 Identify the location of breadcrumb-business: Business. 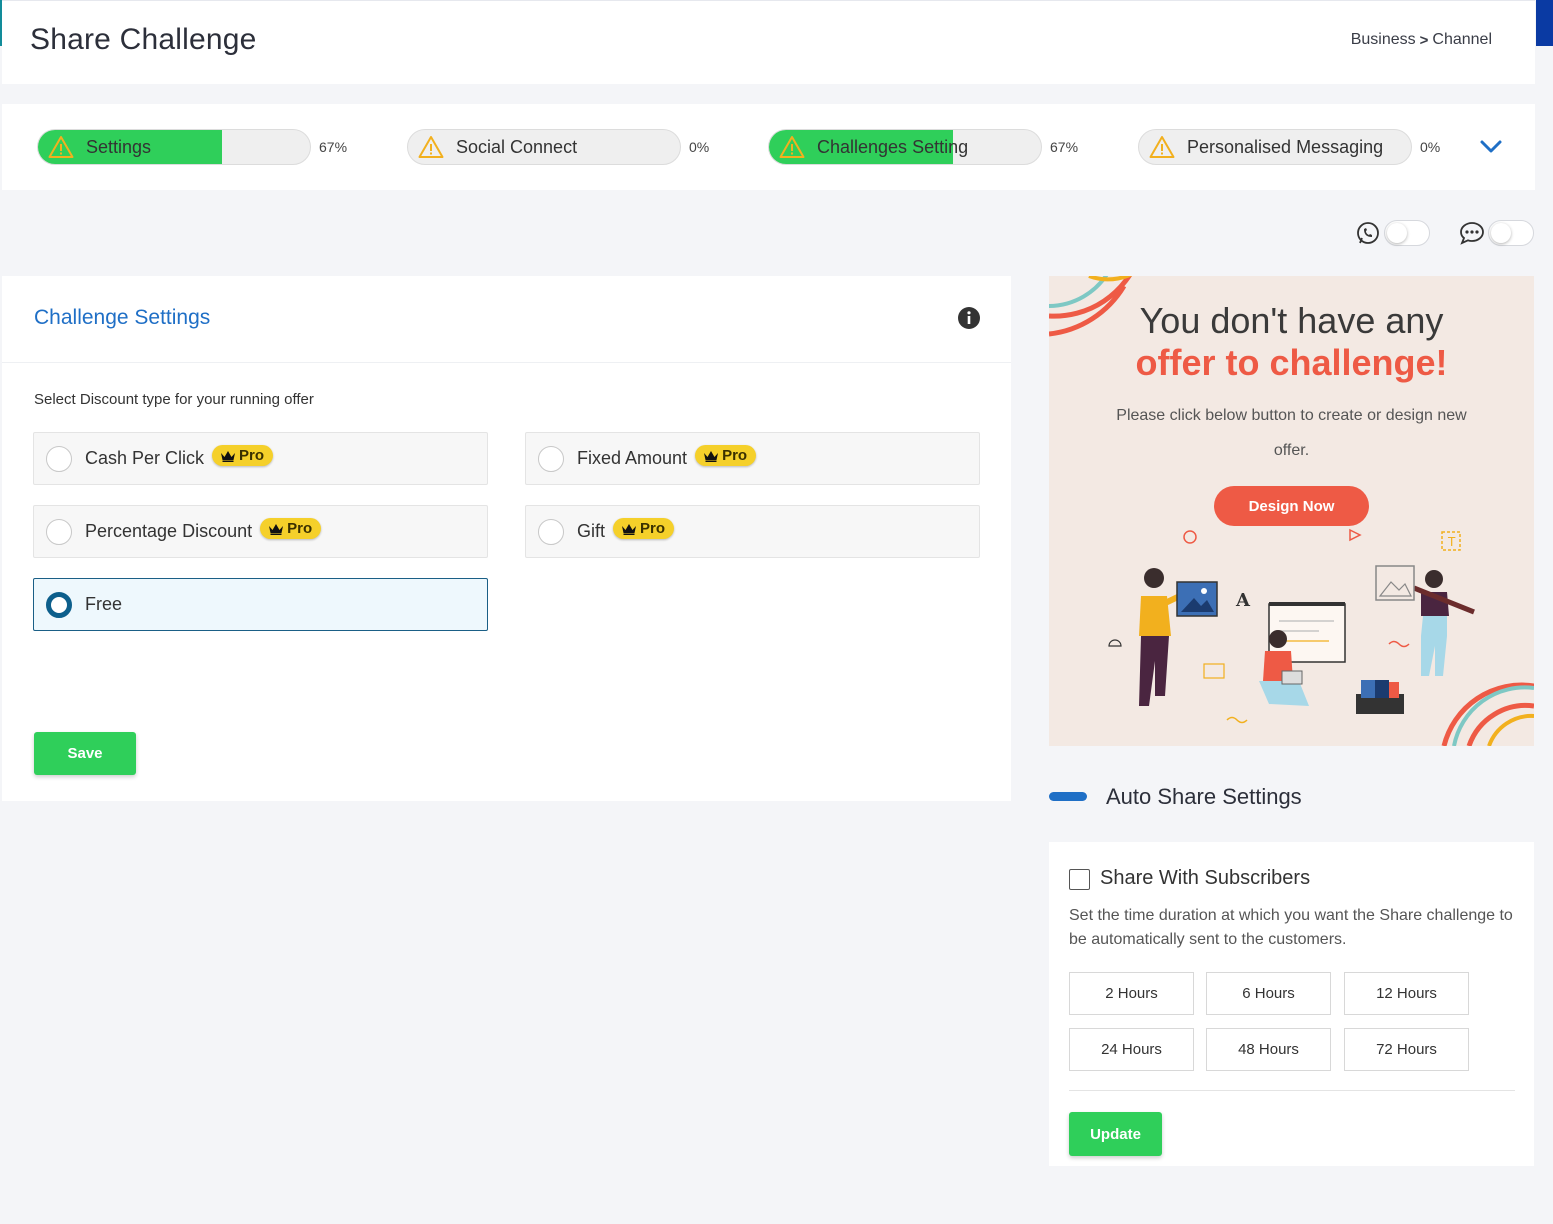
(1383, 40).